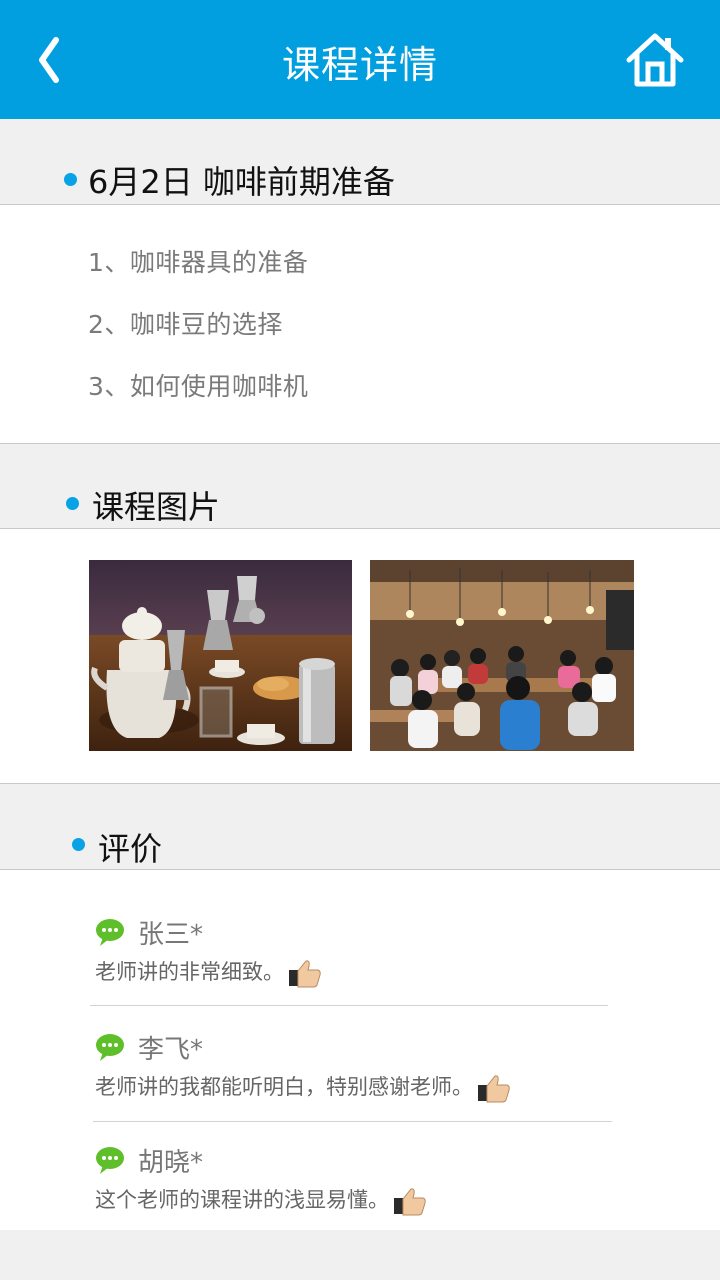  I want to click on reviewer-name: 胡晓*, so click(171, 1163).